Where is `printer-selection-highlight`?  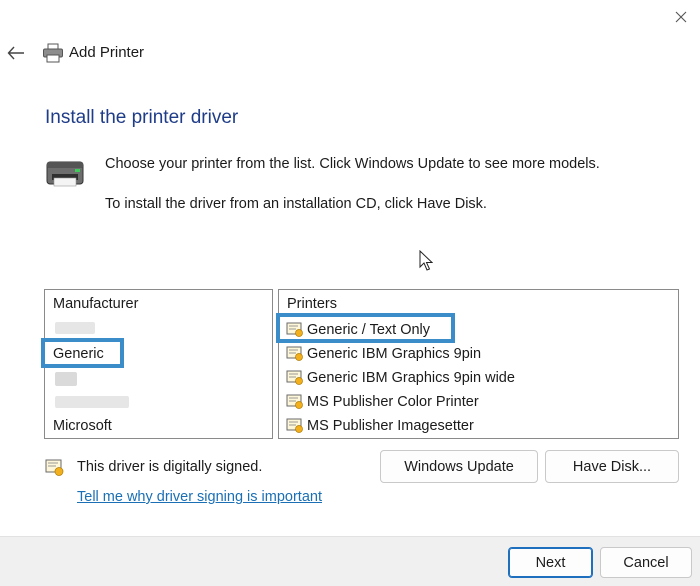 printer-selection-highlight is located at coordinates (365, 328).